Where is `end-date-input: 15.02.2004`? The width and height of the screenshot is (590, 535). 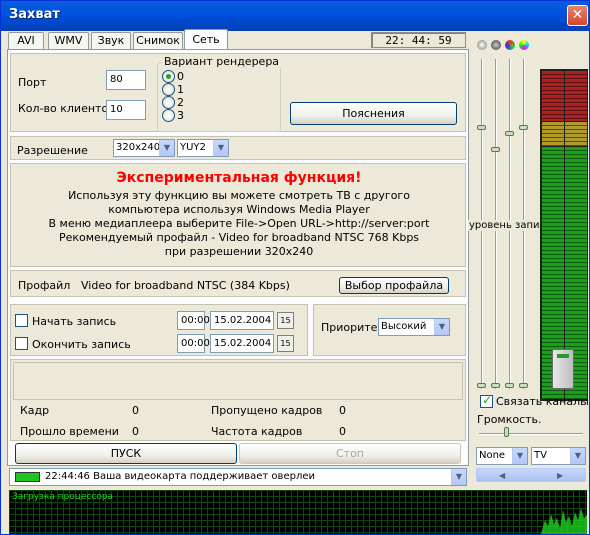 end-date-input: 15.02.2004 is located at coordinates (242, 343).